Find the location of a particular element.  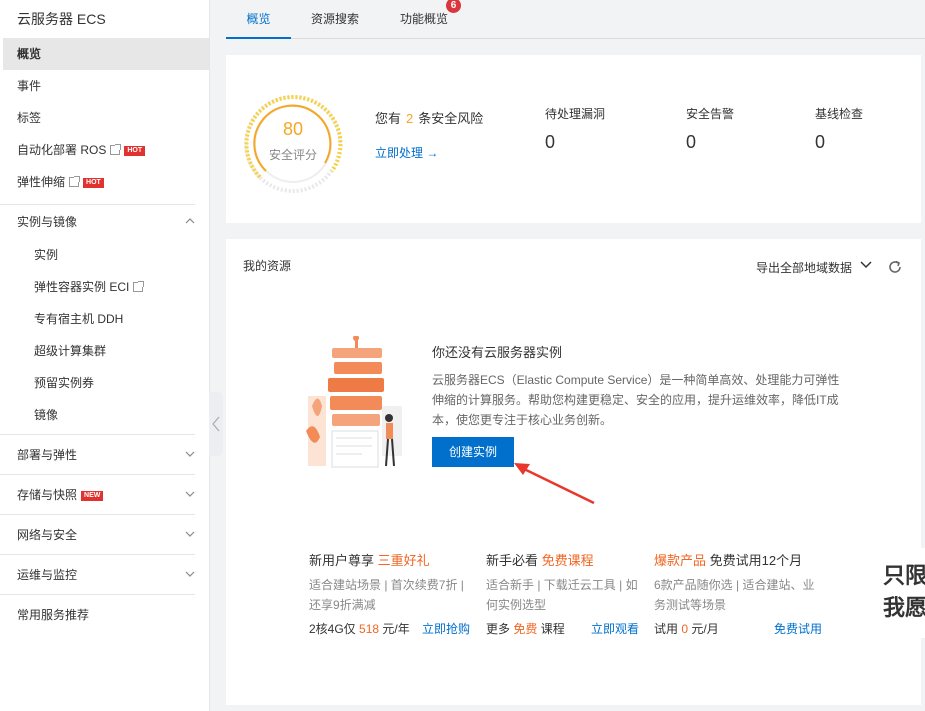

sidebar-group-storage: 存储与快照 NEW is located at coordinates (97, 494).